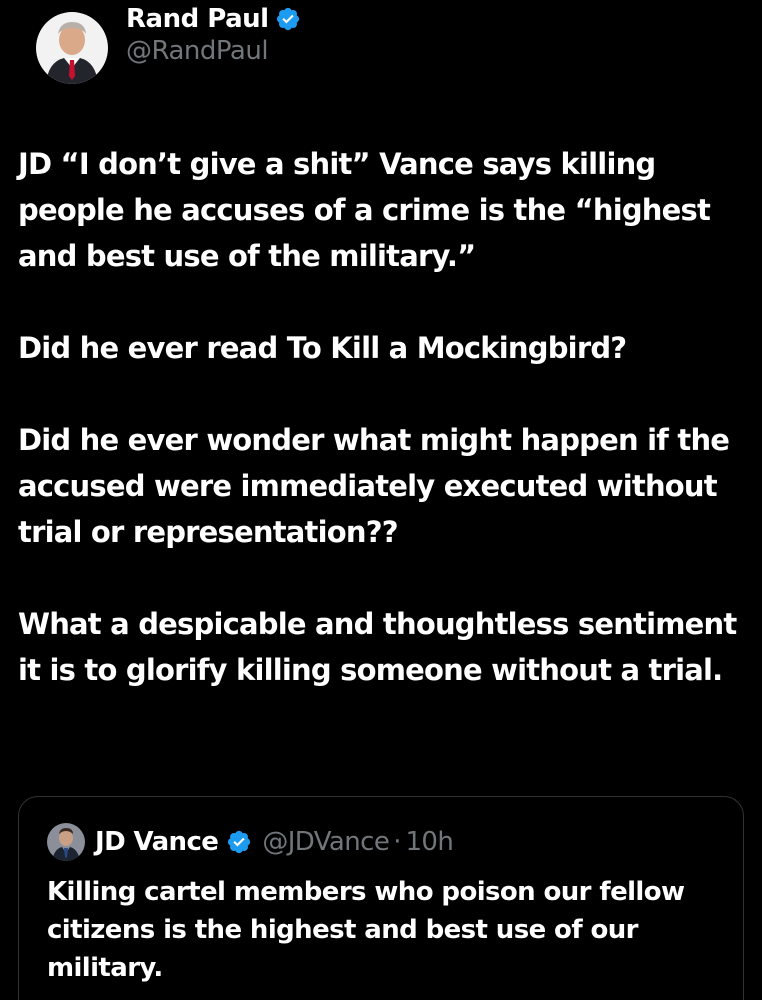 This screenshot has width=762, height=1000. I want to click on tweet-paragraph: Did he ever read To Kill a Mockingbird?, so click(322, 348).